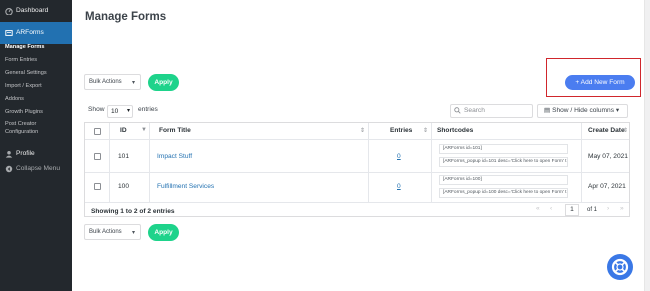 Image resolution: width=650 pixels, height=291 pixels. I want to click on first-page-icon: «, so click(538, 208).